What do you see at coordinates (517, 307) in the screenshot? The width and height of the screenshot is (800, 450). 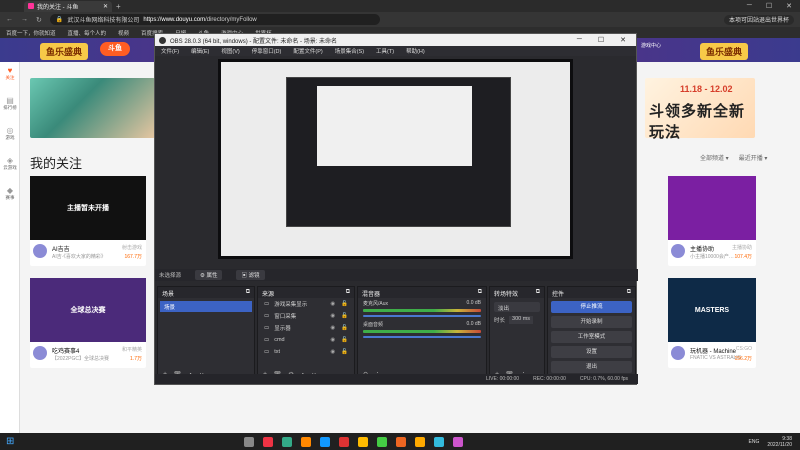 I see `transition-select: 淡出` at bounding box center [517, 307].